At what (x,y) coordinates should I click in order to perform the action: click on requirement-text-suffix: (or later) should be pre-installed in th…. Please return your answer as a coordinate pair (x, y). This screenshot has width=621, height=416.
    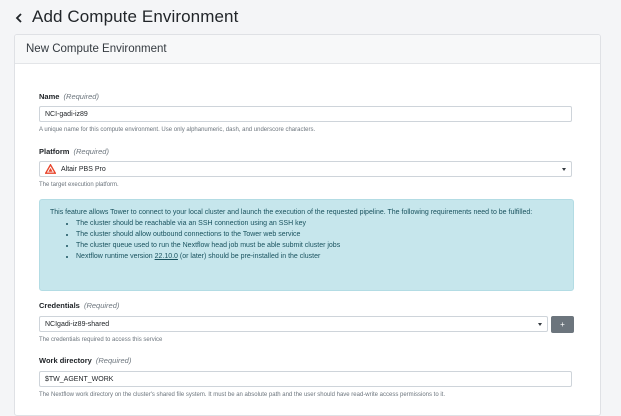
    Looking at the image, I should click on (249, 256).